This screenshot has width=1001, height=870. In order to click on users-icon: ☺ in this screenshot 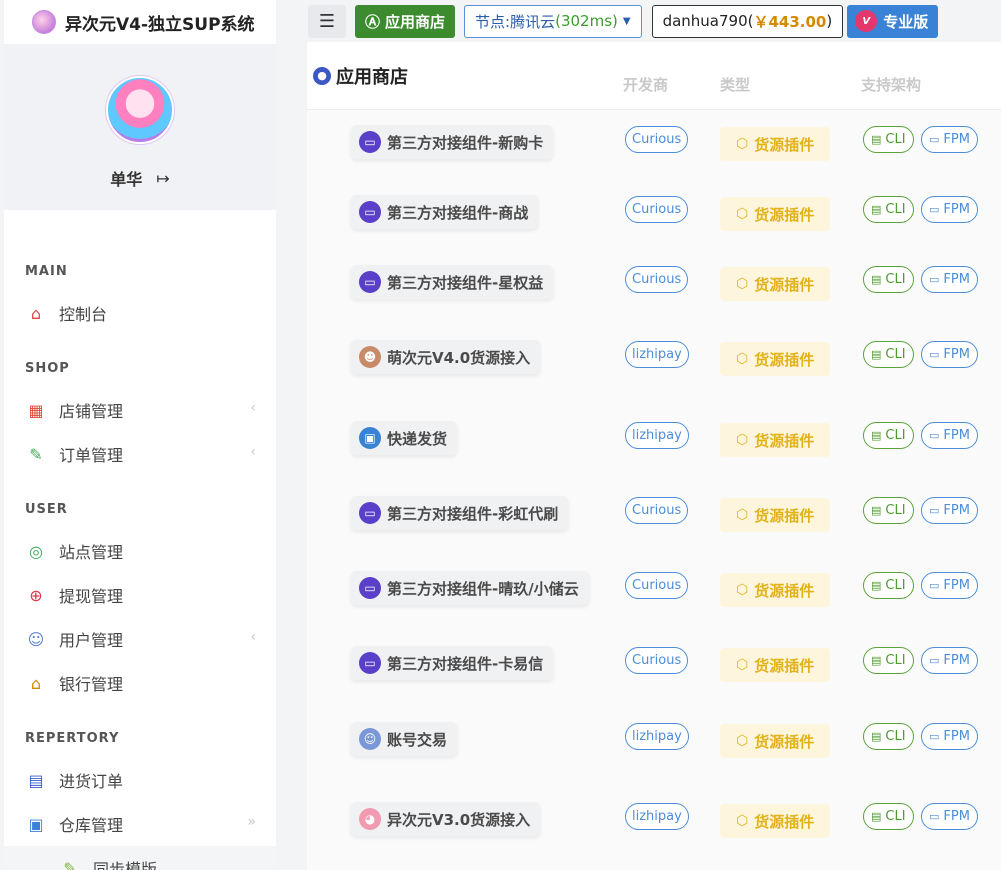, I will do `click(36, 639)`.